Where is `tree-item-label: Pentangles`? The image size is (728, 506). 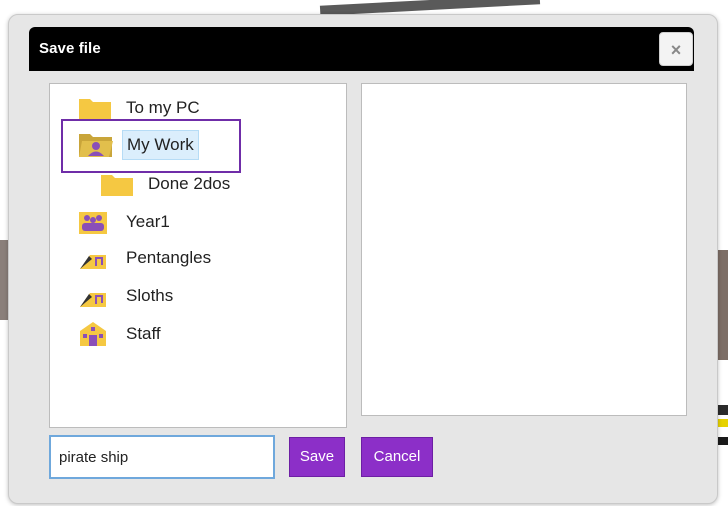
tree-item-label: Pentangles is located at coordinates (169, 257).